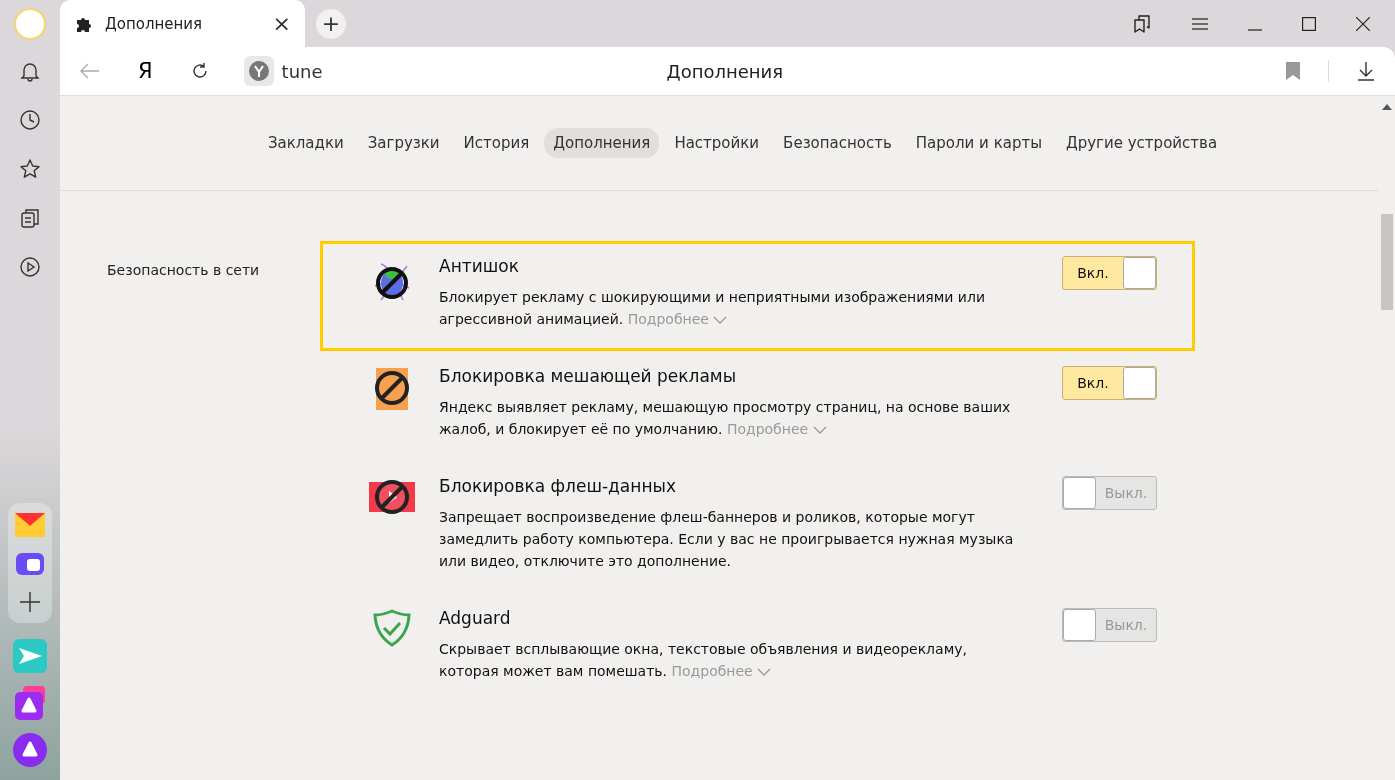 The image size is (1395, 780). Describe the element at coordinates (712, 308) in the screenshot. I see `extension-description: Блокирует рекламу с шокирующими и неприятными изображениями или агрессивной анимацией. Подробнее` at that location.